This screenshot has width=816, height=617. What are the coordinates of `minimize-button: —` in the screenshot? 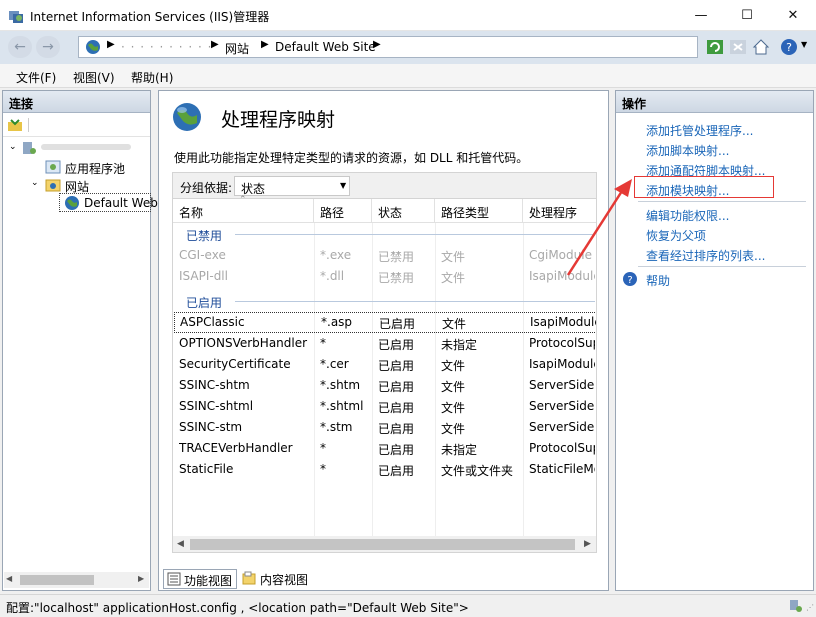 It's located at (701, 15).